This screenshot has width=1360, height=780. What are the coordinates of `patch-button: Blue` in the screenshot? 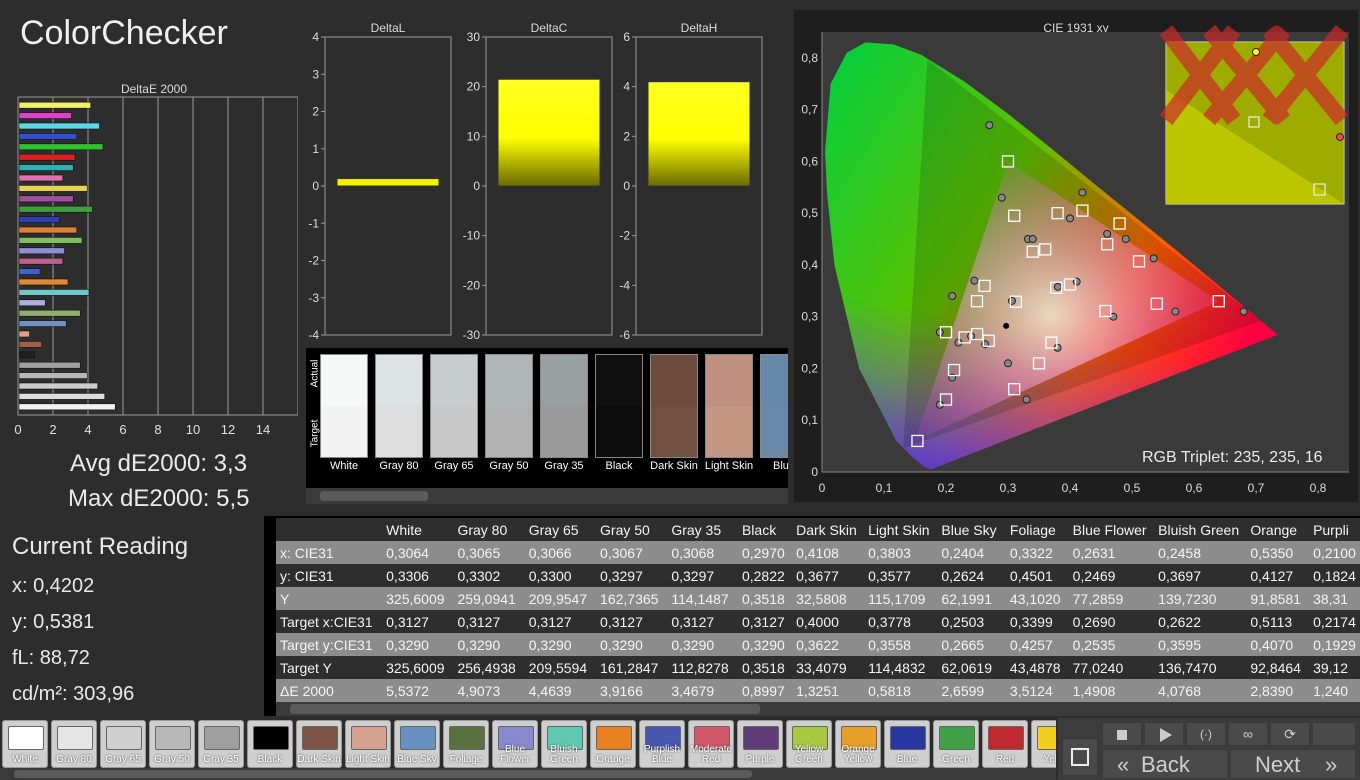 It's located at (907, 744).